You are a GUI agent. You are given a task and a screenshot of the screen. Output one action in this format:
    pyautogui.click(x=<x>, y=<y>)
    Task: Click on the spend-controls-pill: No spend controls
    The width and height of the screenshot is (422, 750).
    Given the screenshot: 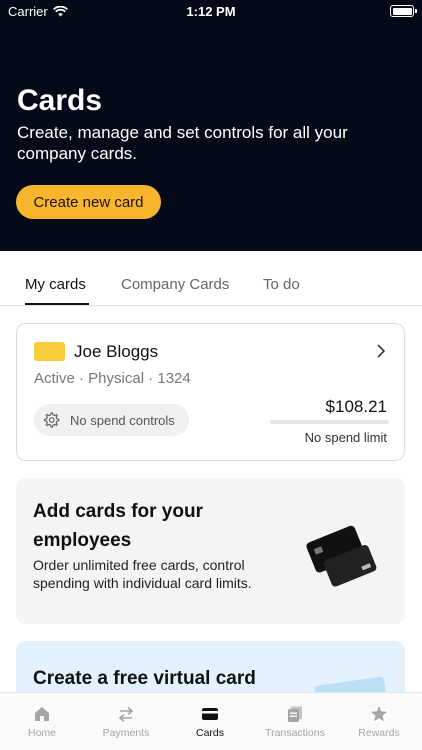 What is the action you would take?
    pyautogui.click(x=111, y=420)
    